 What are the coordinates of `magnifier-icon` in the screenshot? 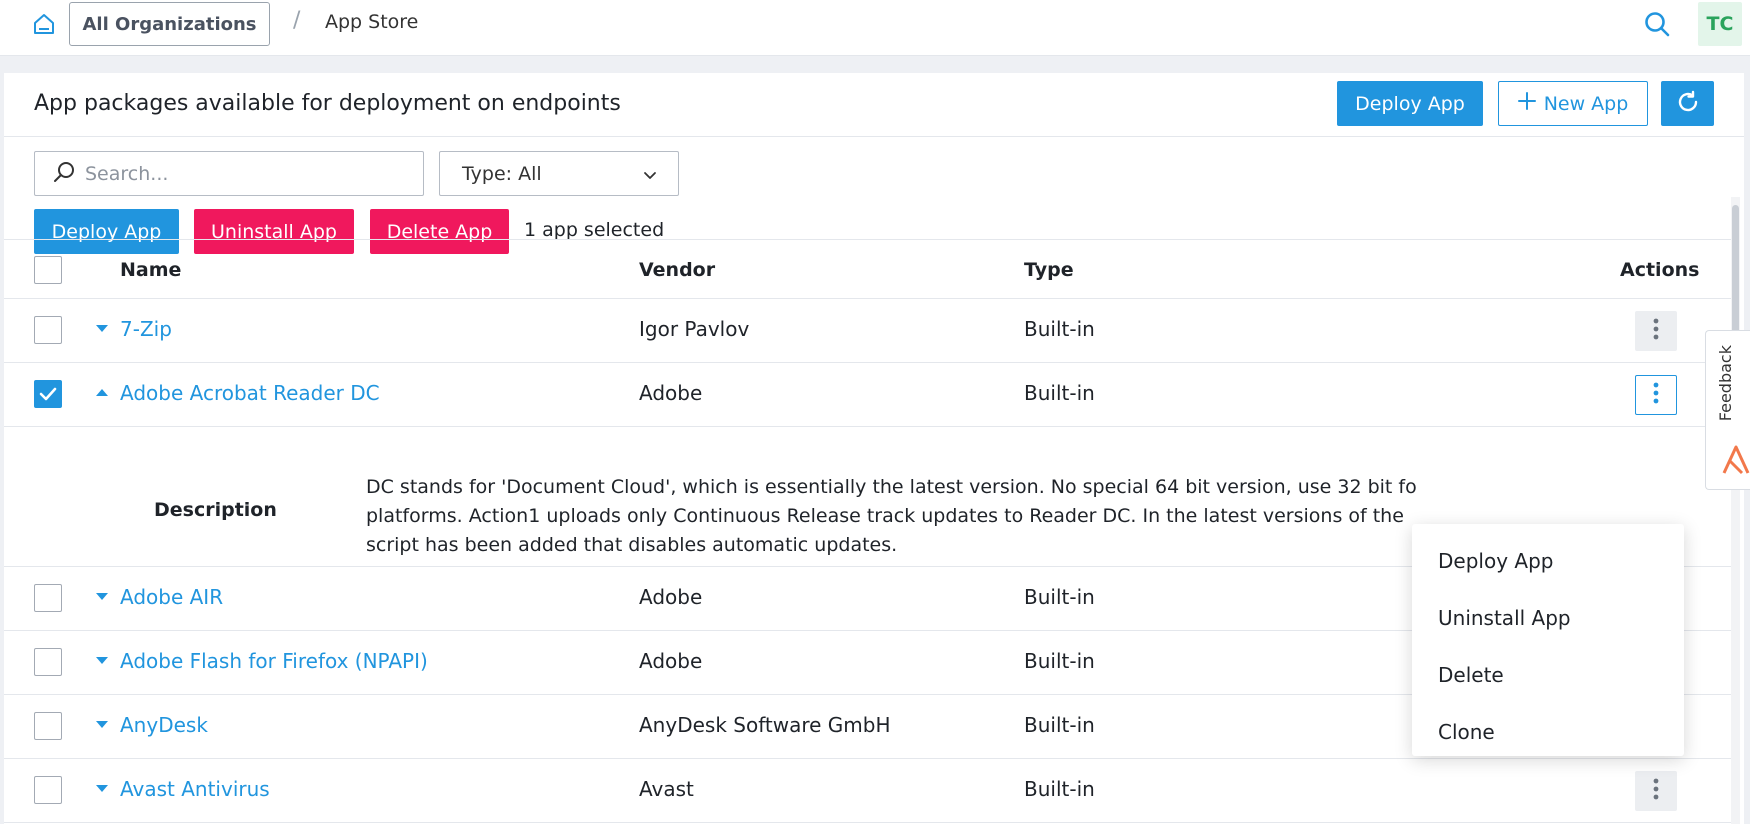 It's located at (64, 174).